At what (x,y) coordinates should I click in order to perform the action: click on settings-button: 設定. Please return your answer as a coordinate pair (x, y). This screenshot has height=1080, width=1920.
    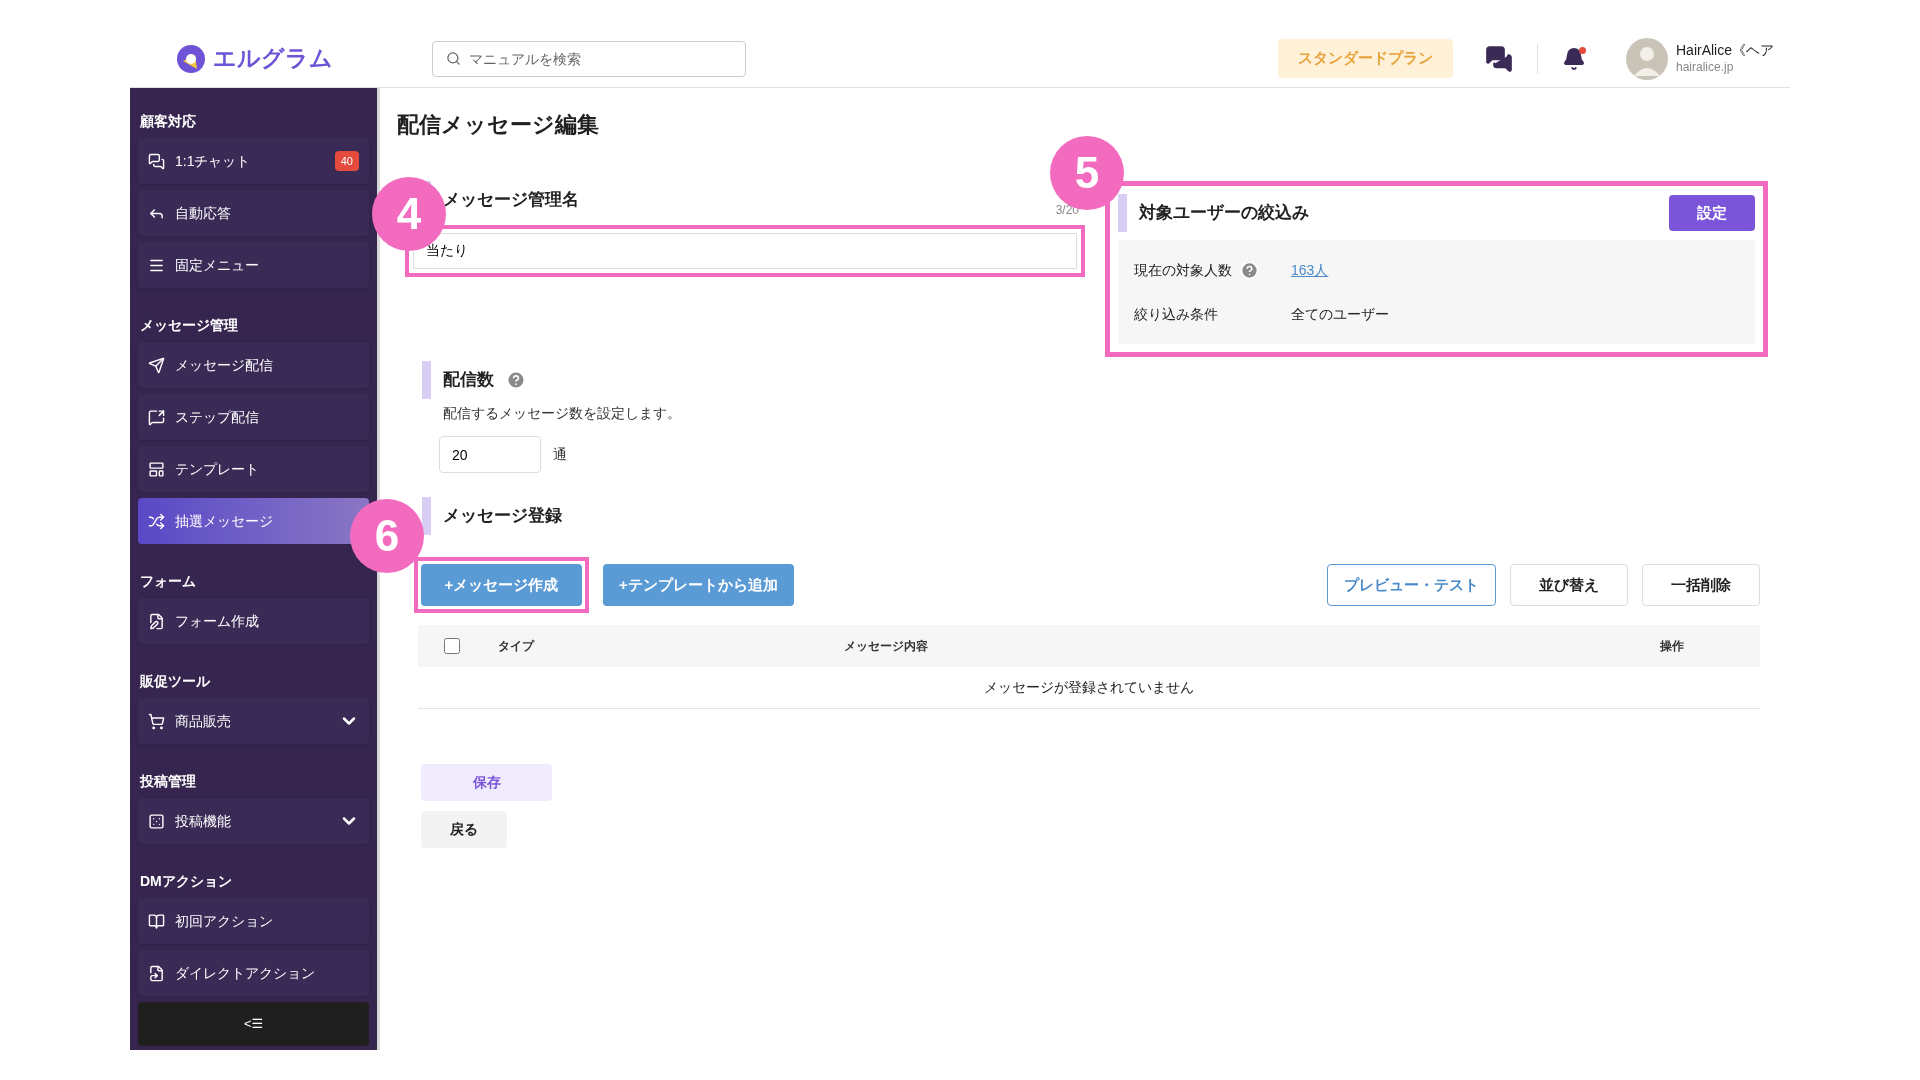
    Looking at the image, I should click on (1712, 213).